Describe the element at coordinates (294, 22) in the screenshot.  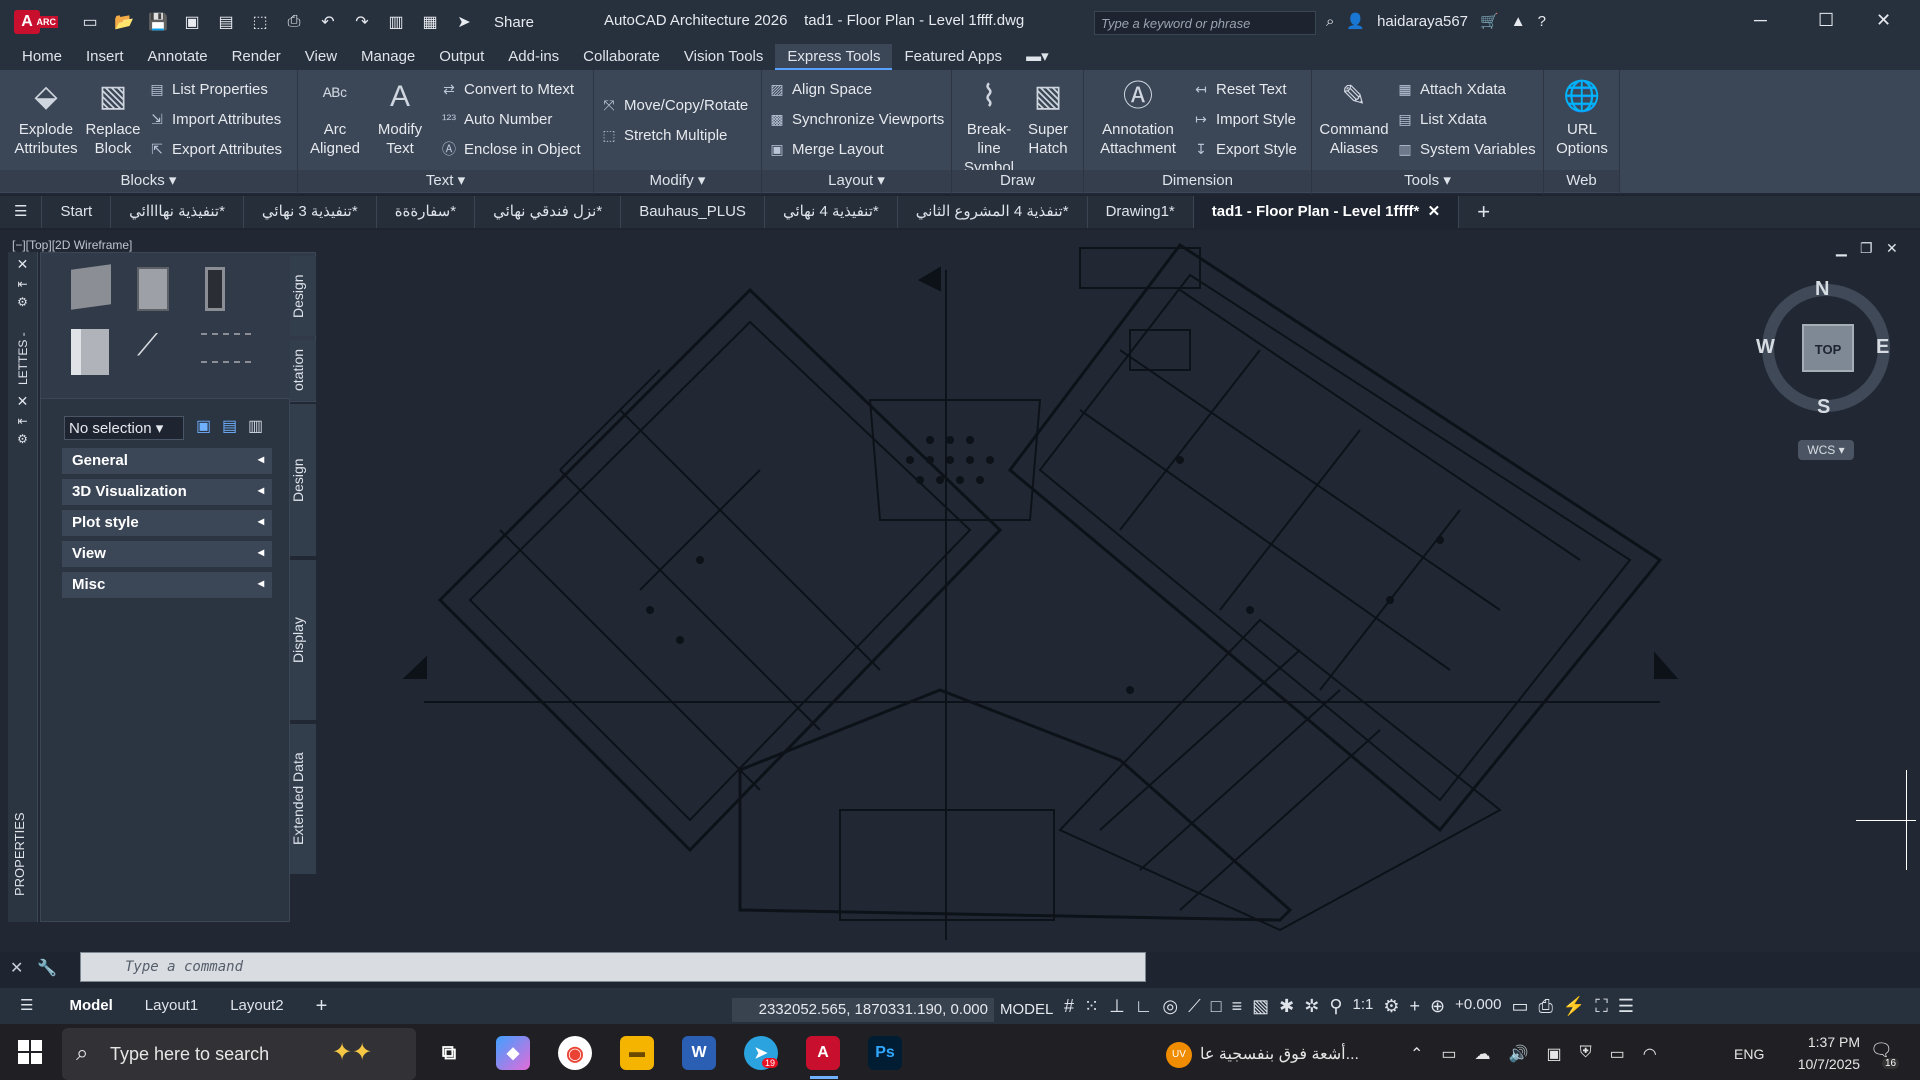
I see `plot-icon: ⎙` at that location.